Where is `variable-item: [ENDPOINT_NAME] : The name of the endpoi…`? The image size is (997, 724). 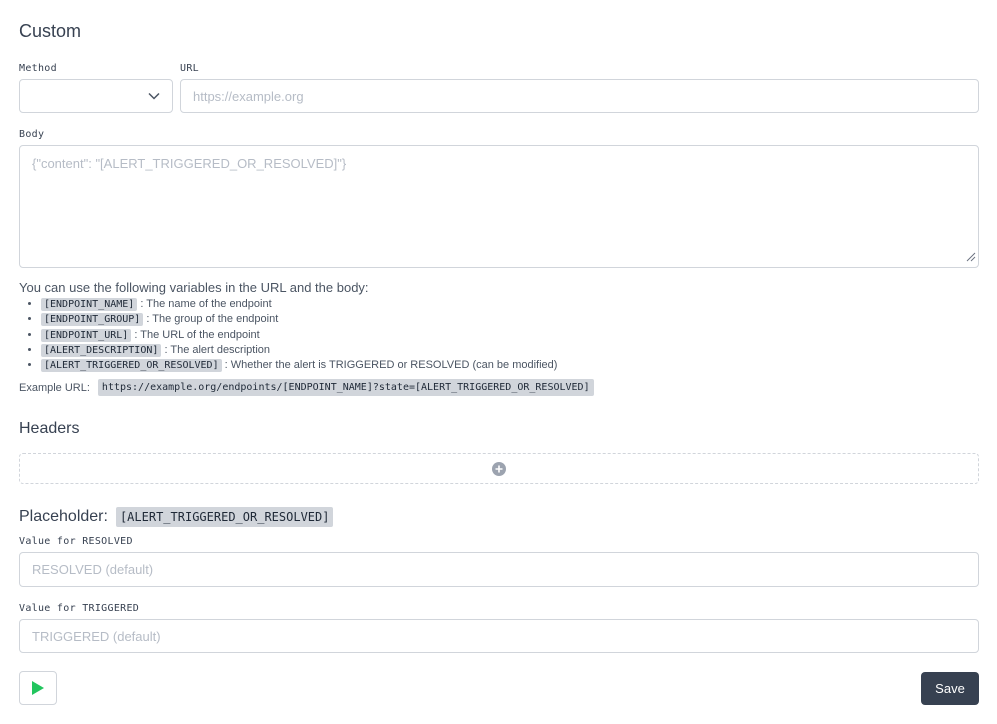 variable-item: [ENDPOINT_NAME] : The name of the endpoi… is located at coordinates (510, 304).